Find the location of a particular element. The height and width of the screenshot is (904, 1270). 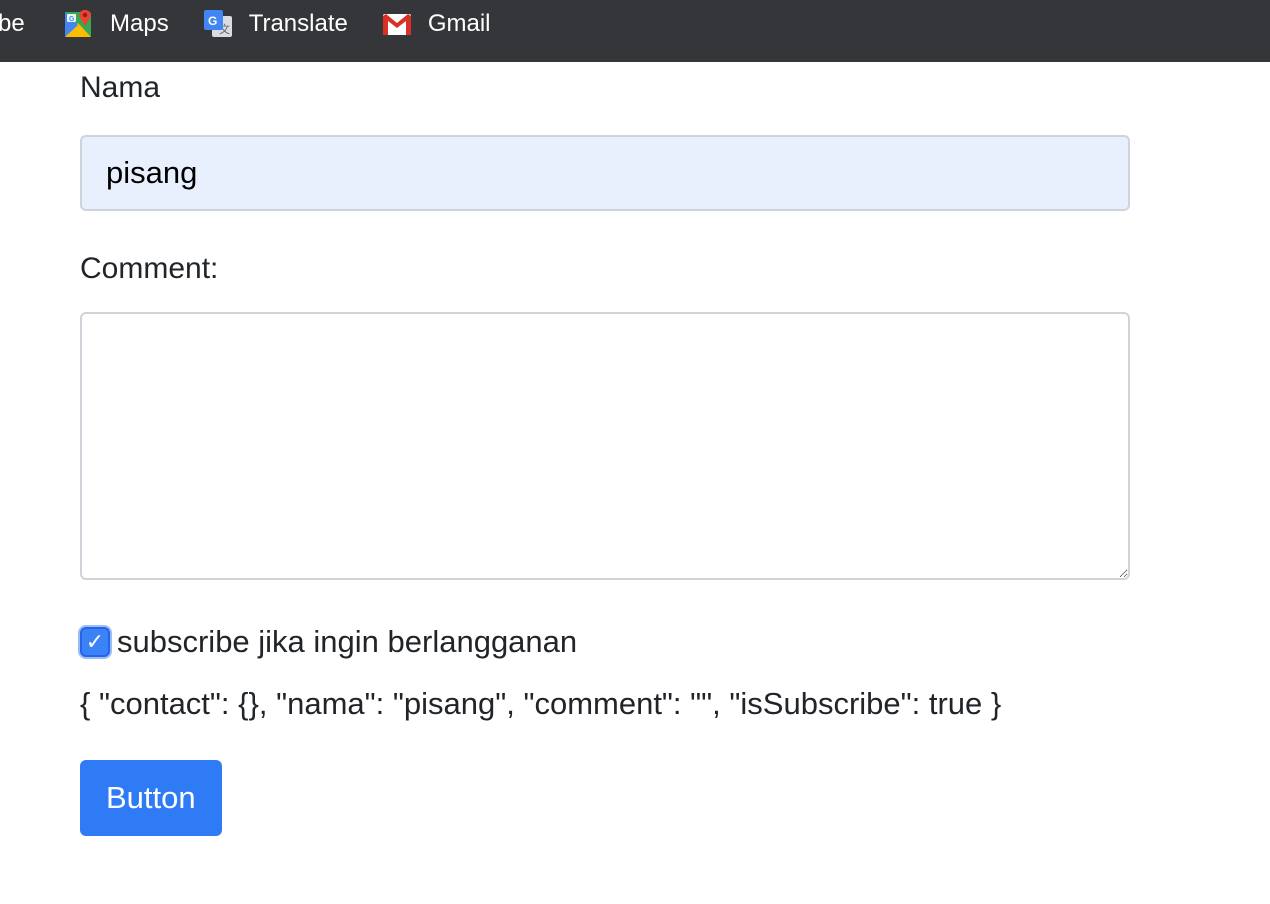

bookmark-gmail: Gmail is located at coordinates (436, 24).